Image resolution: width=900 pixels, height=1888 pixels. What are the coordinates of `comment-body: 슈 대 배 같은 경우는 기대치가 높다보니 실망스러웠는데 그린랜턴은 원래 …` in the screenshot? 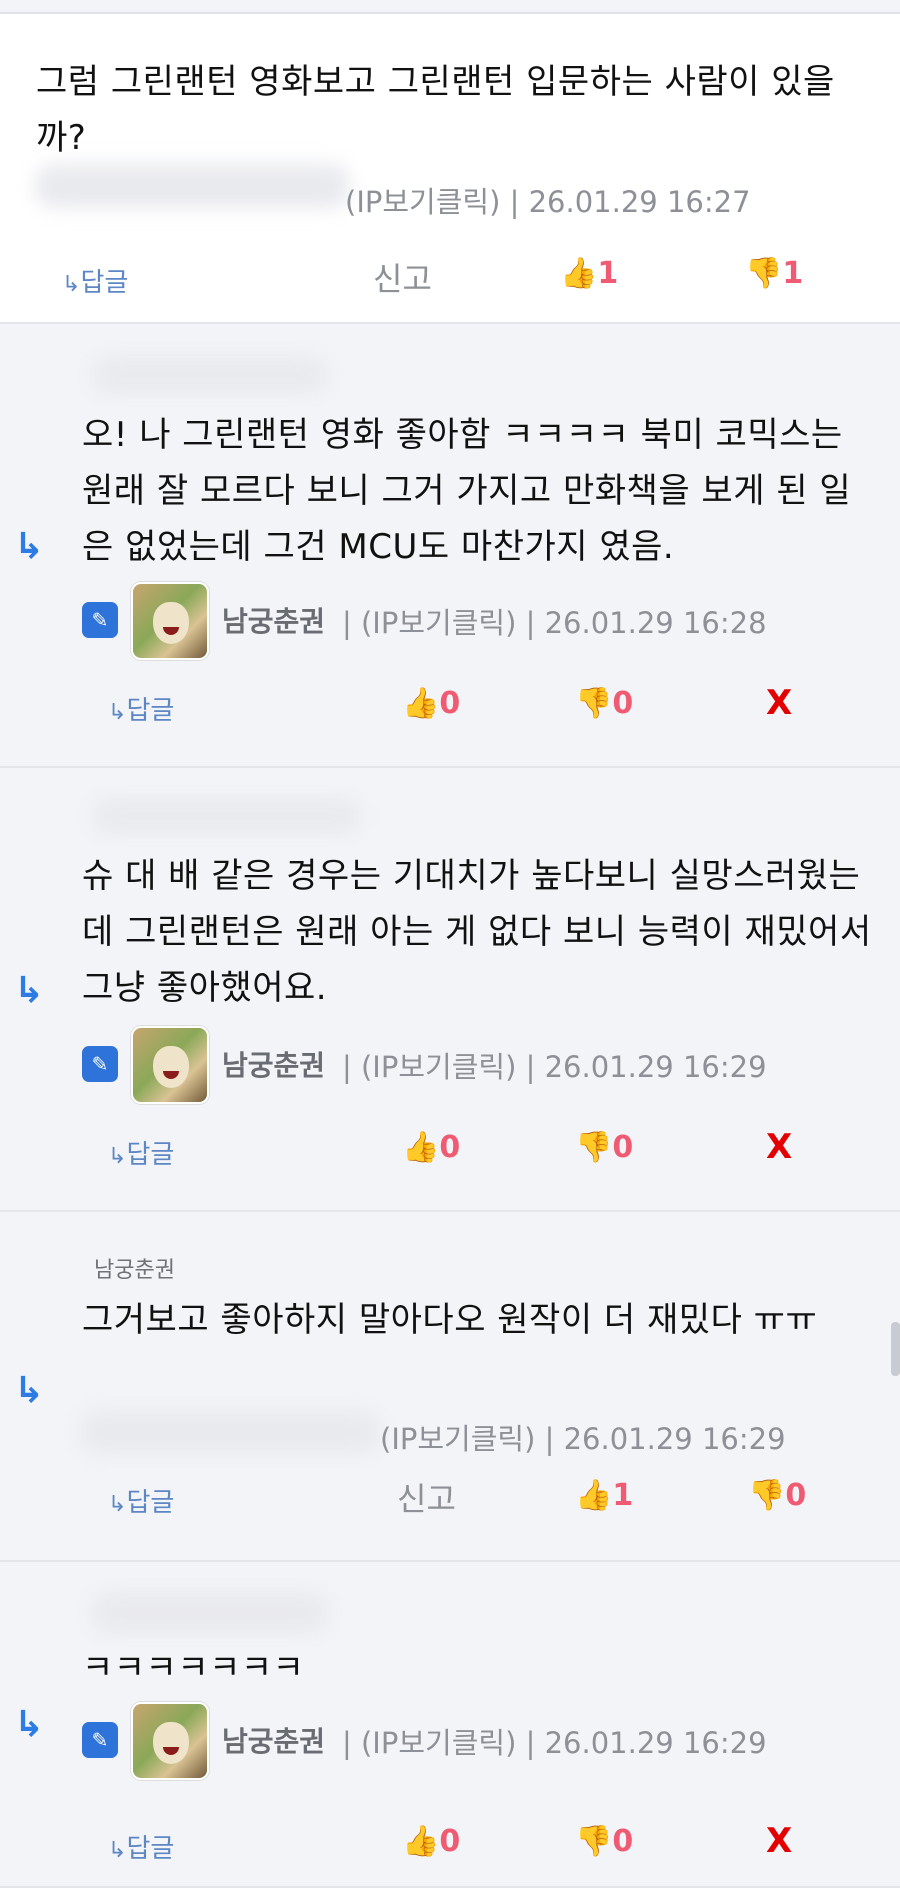 It's located at (477, 932).